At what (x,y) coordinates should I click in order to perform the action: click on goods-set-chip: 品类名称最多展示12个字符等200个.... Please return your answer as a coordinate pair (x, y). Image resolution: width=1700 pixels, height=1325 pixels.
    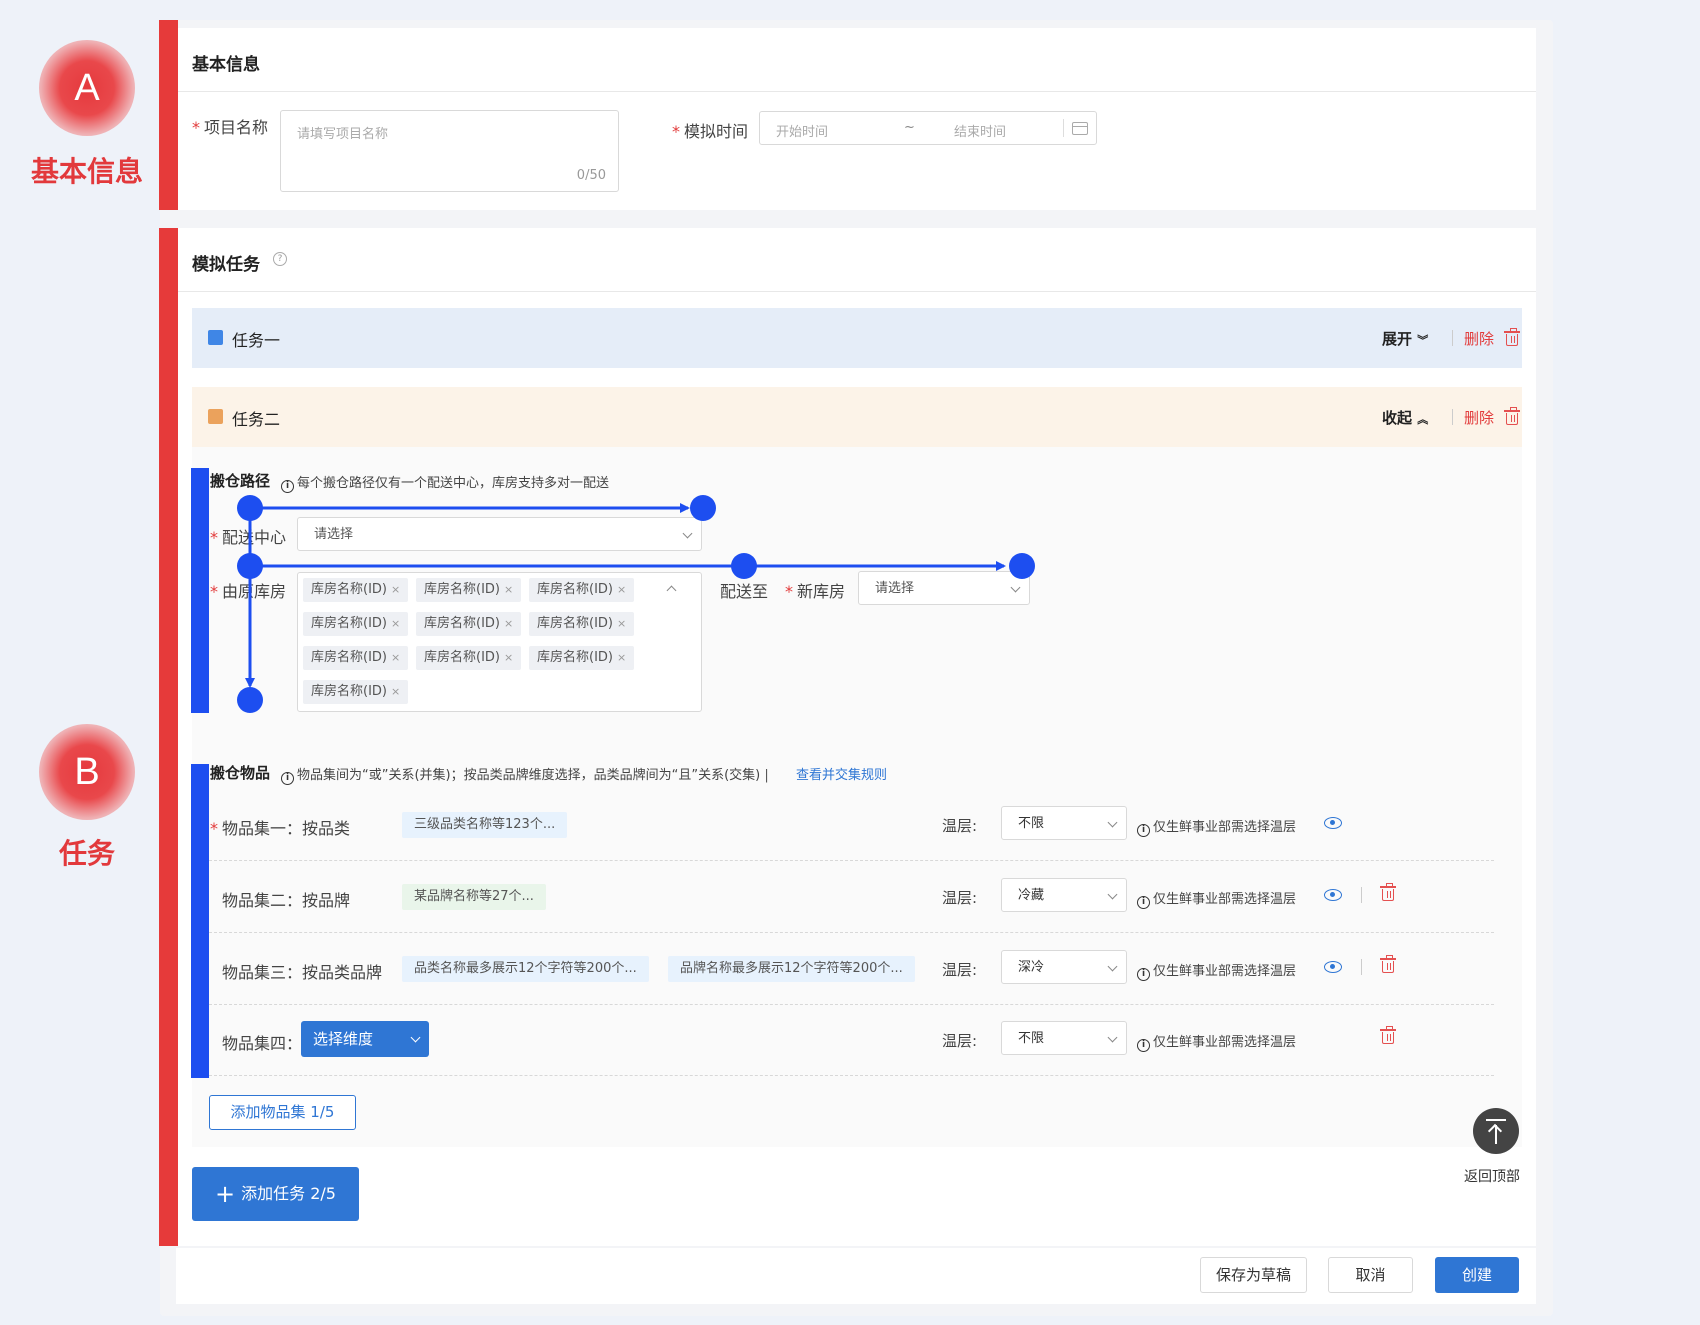
    Looking at the image, I should click on (525, 969).